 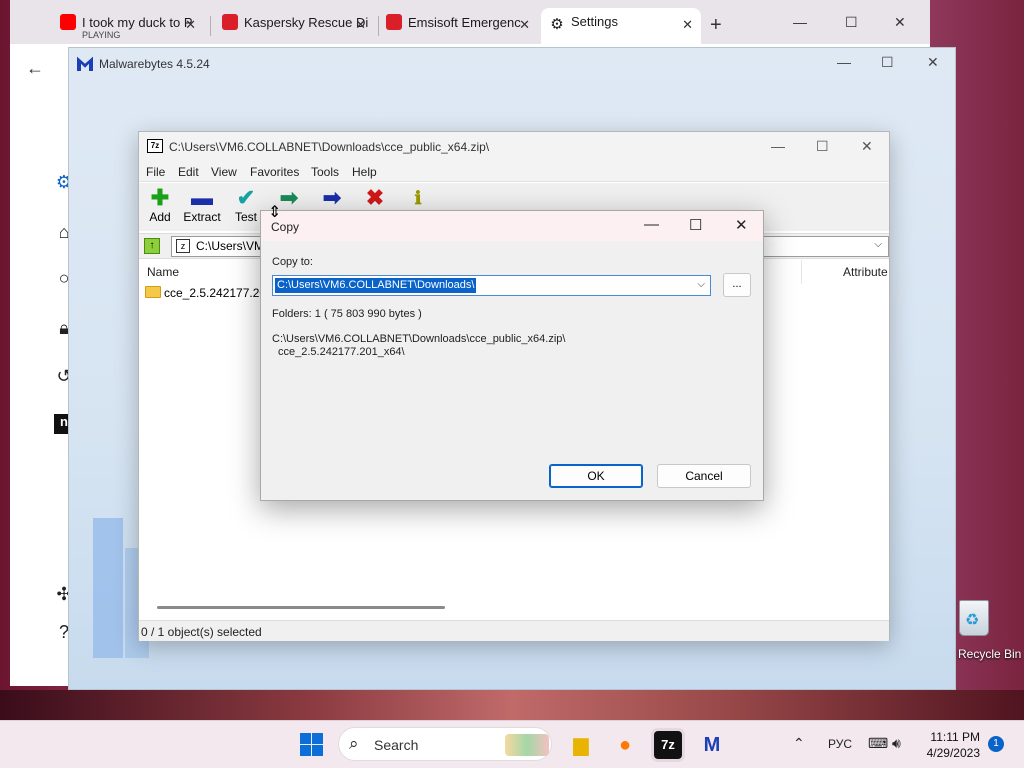 I want to click on malwarebytes-logo-icon, so click(x=85, y=63).